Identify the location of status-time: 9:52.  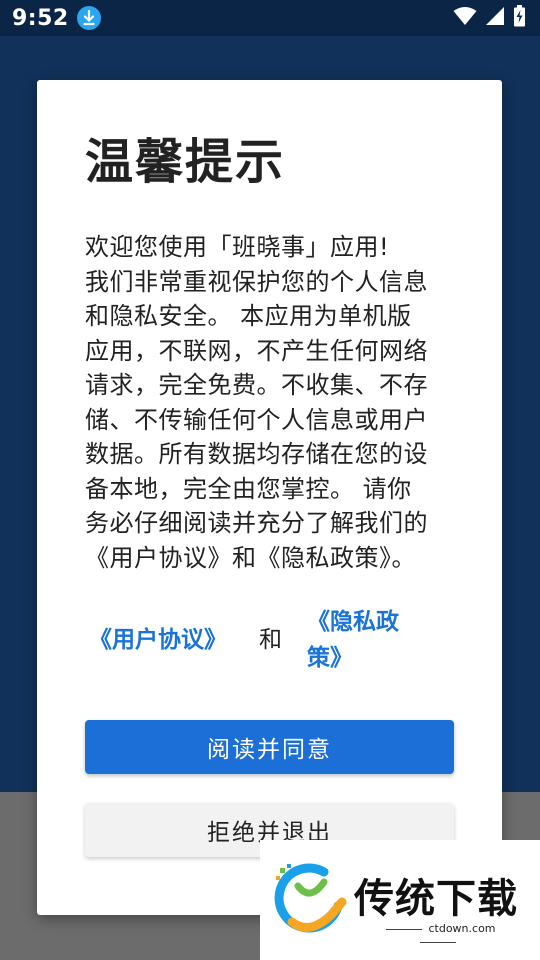
(40, 18).